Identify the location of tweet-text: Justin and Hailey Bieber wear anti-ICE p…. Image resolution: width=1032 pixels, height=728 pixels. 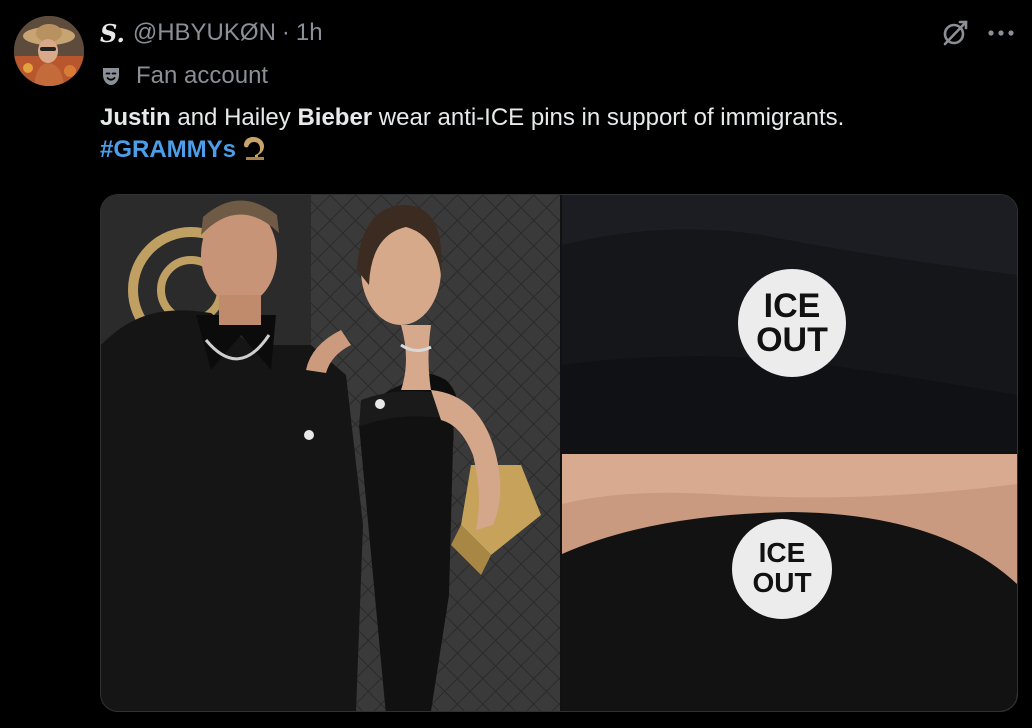
(555, 136).